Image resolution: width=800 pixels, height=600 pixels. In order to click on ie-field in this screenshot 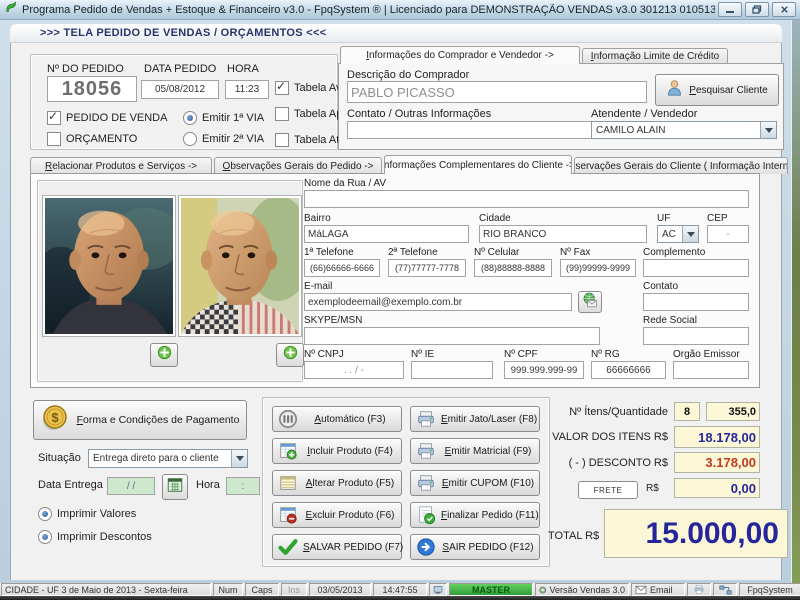, I will do `click(452, 370)`.